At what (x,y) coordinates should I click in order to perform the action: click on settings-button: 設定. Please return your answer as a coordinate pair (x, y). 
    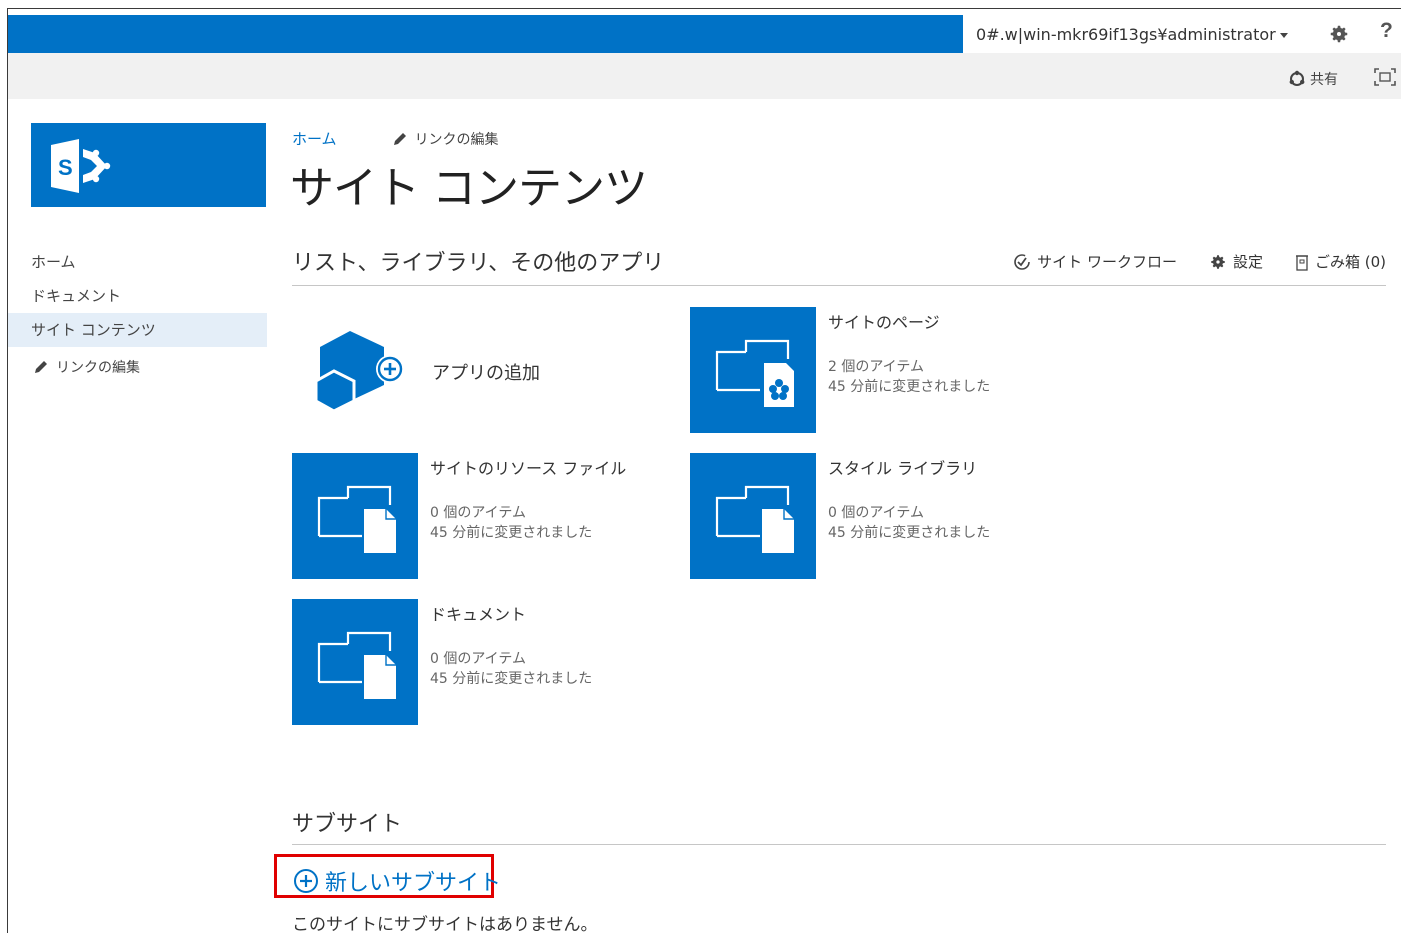
    Looking at the image, I should click on (1236, 261).